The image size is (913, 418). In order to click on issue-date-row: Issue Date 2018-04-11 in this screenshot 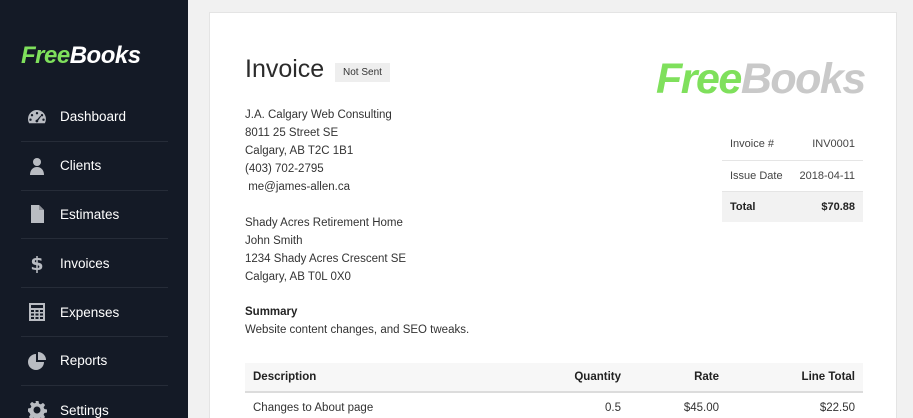, I will do `click(792, 176)`.